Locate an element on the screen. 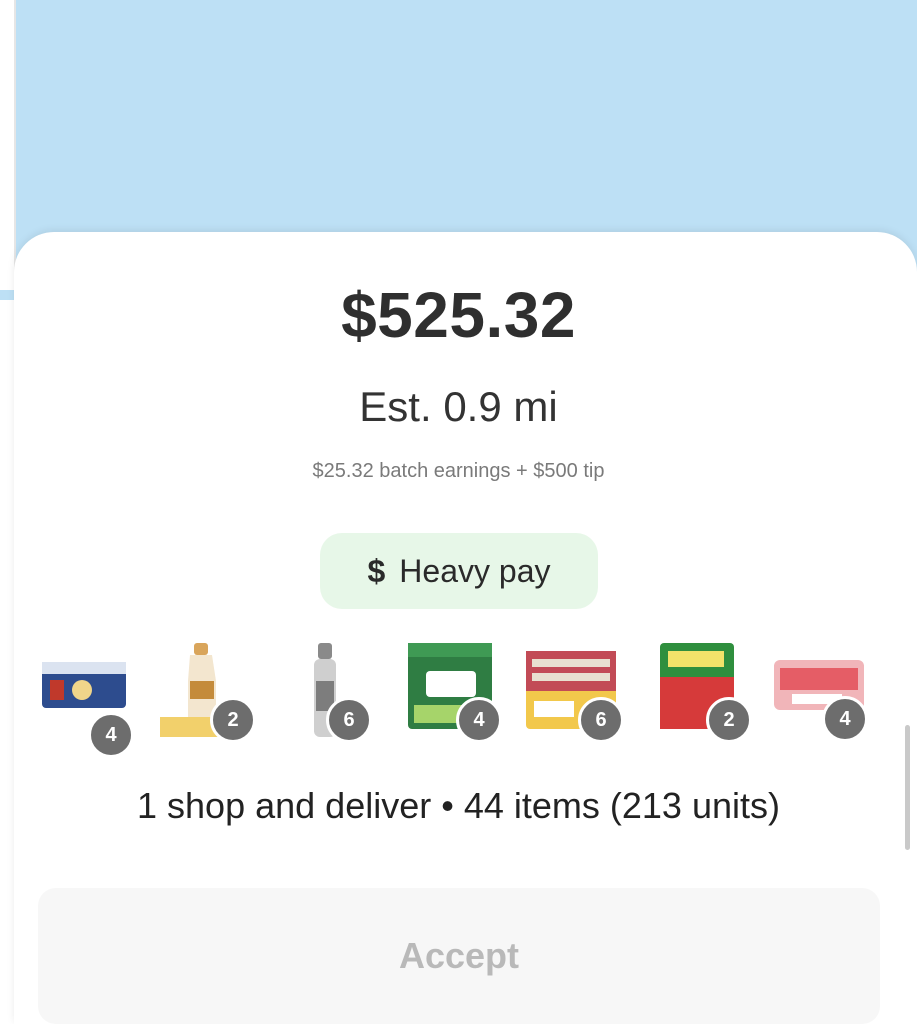 This screenshot has width=917, height=1024. drink-pack-icon is located at coordinates (84, 685).